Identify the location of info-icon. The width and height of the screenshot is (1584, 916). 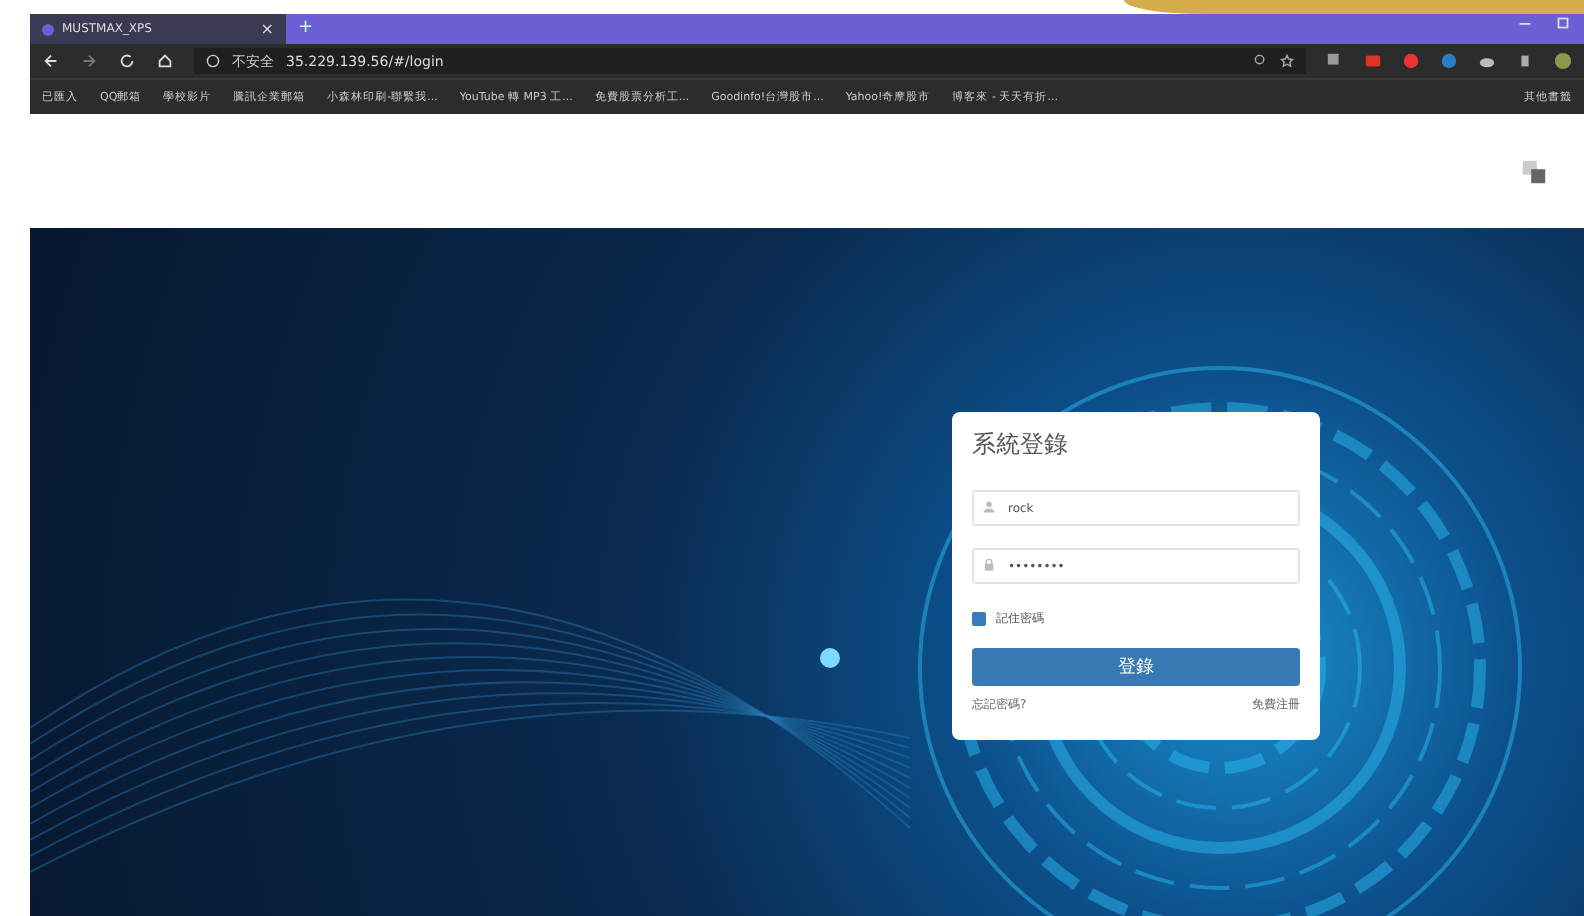
(213, 61).